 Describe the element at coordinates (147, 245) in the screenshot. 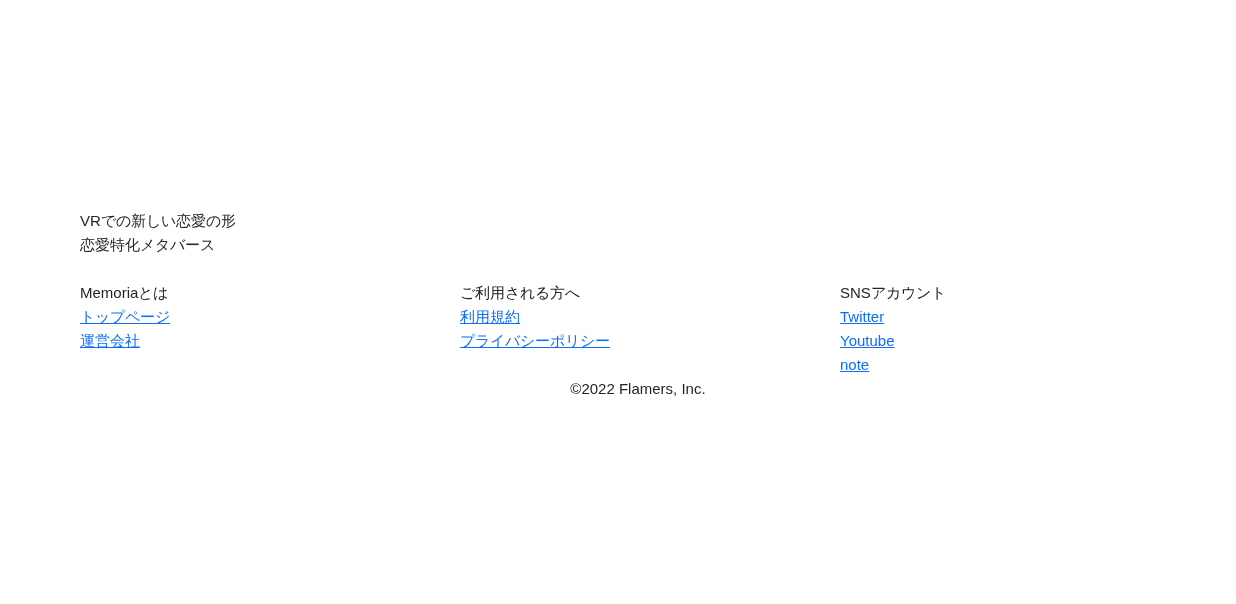

I see `tagline-text: 恋愛特化メタバース` at that location.